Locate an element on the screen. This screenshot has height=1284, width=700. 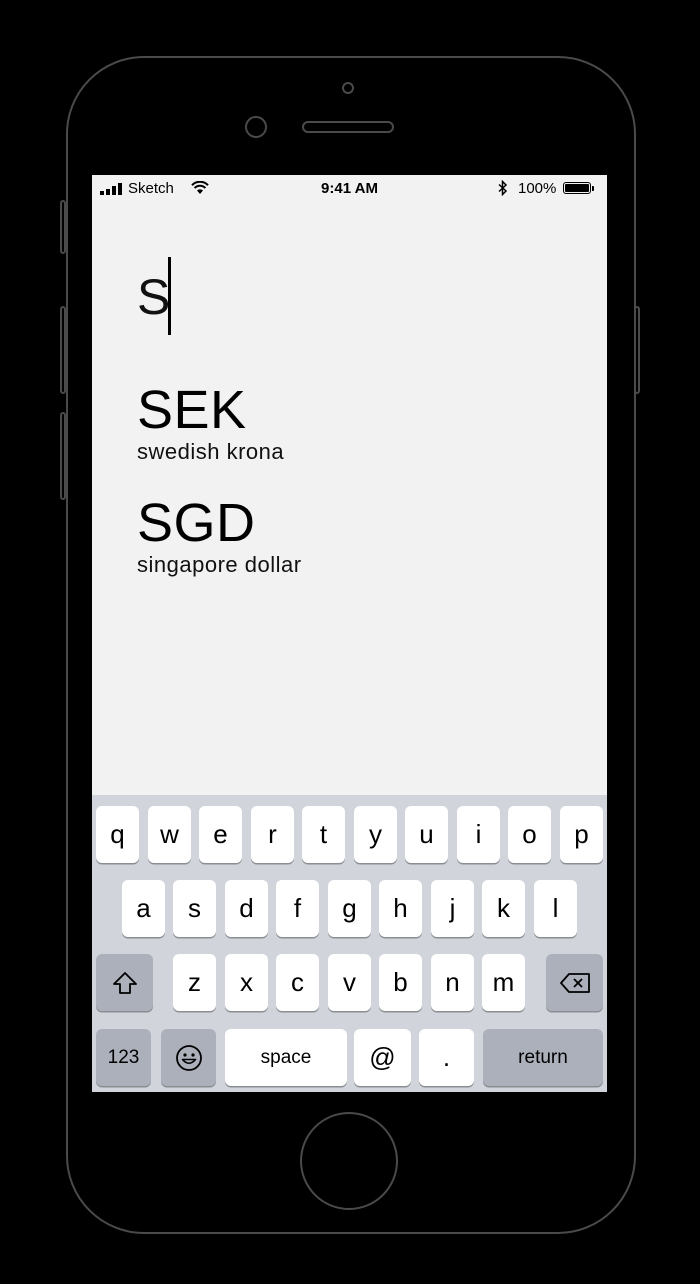
key-e: e is located at coordinates (220, 834).